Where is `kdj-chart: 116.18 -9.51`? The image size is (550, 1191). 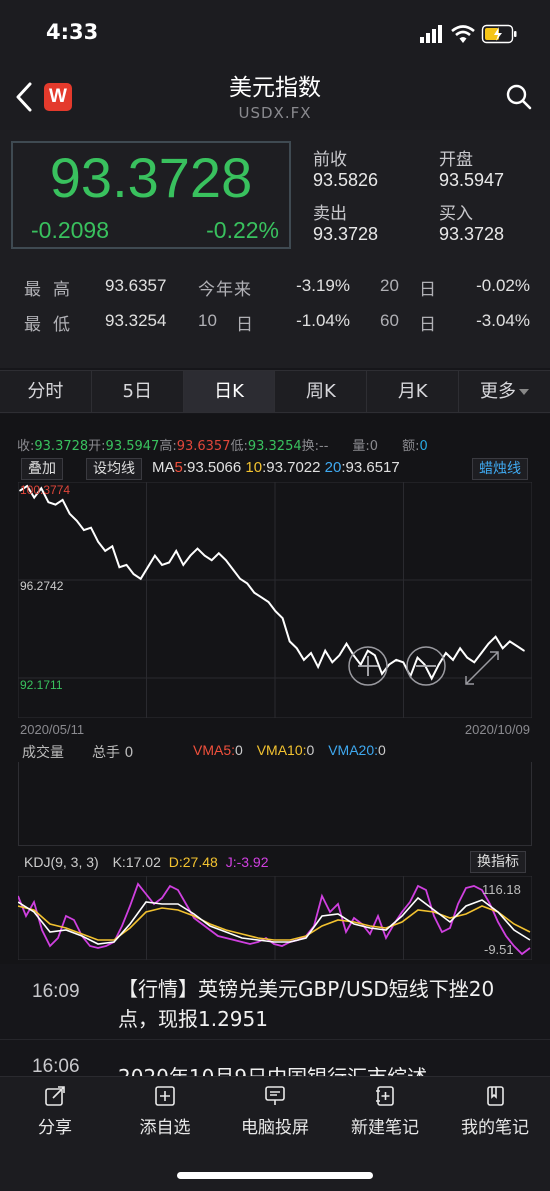 kdj-chart: 116.18 -9.51 is located at coordinates (275, 918).